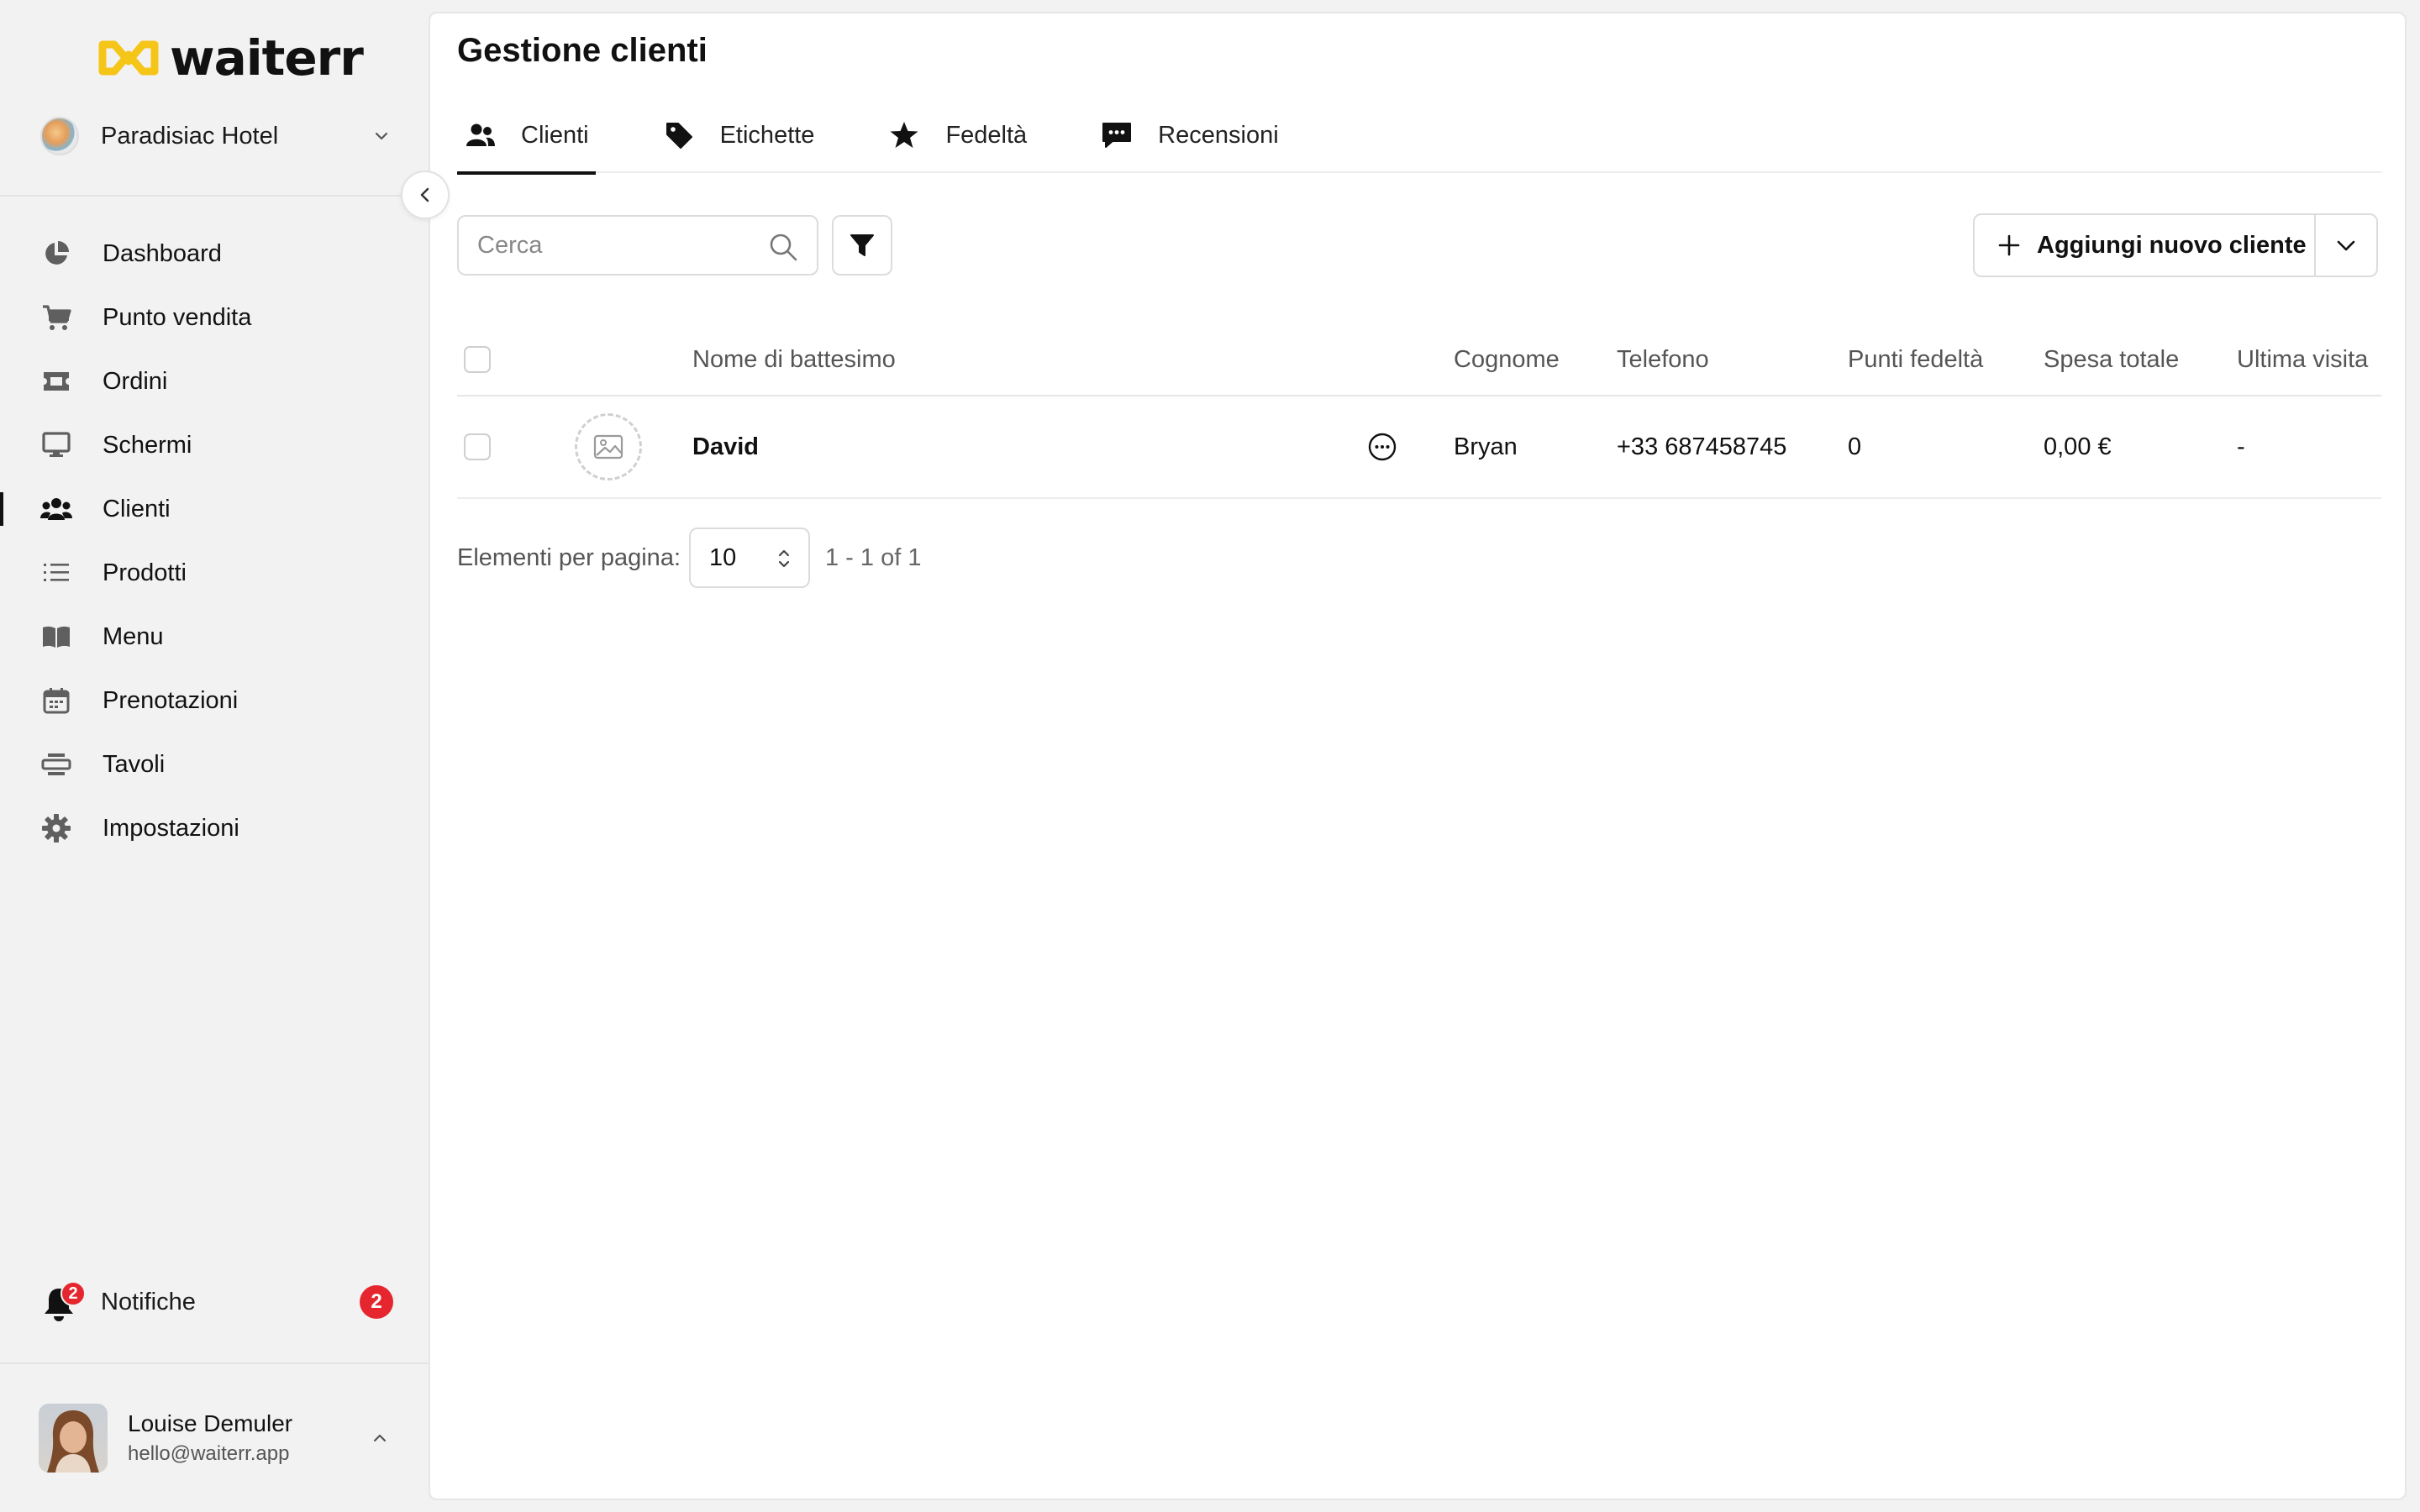 This screenshot has height=1512, width=2420. I want to click on collapse-sidebar-button, so click(426, 195).